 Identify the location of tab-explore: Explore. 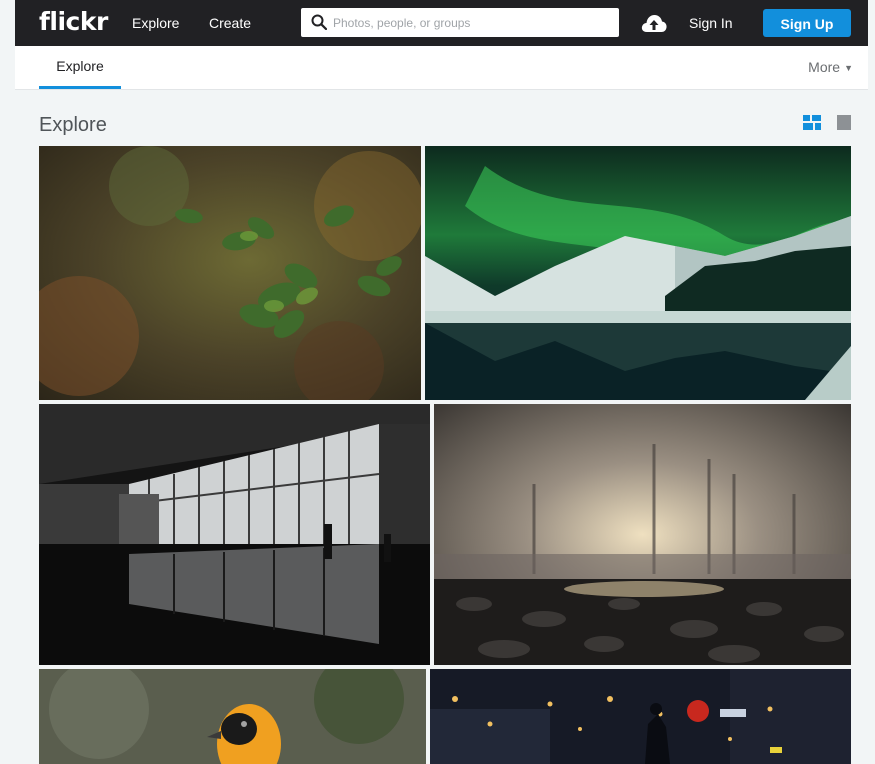
(80, 67).